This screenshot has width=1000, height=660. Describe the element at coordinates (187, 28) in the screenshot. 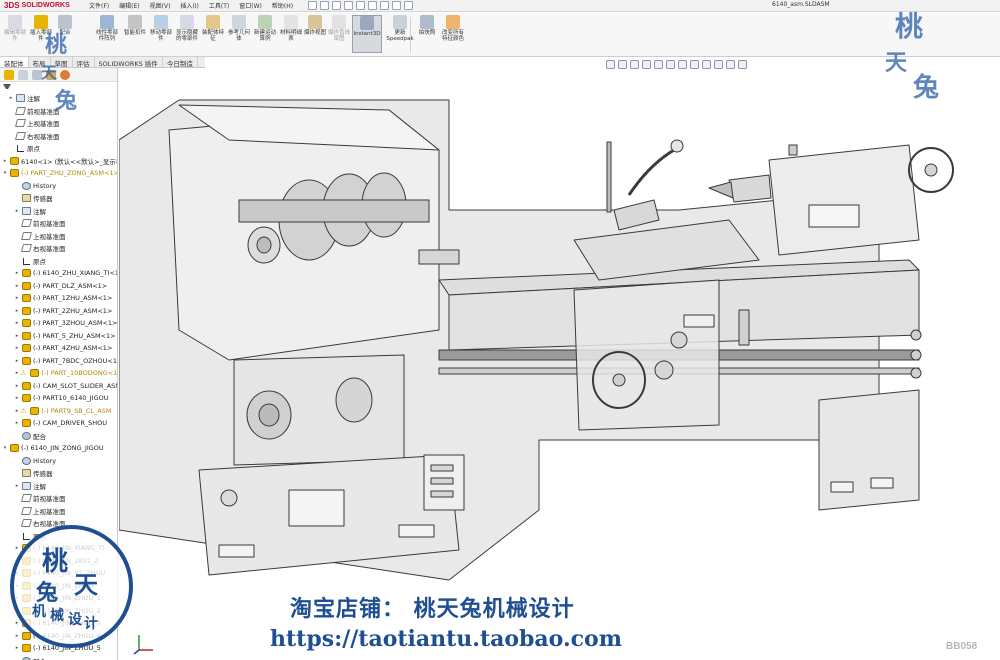

I see `show-hidden-components-button: 显示隐藏的零部件` at that location.